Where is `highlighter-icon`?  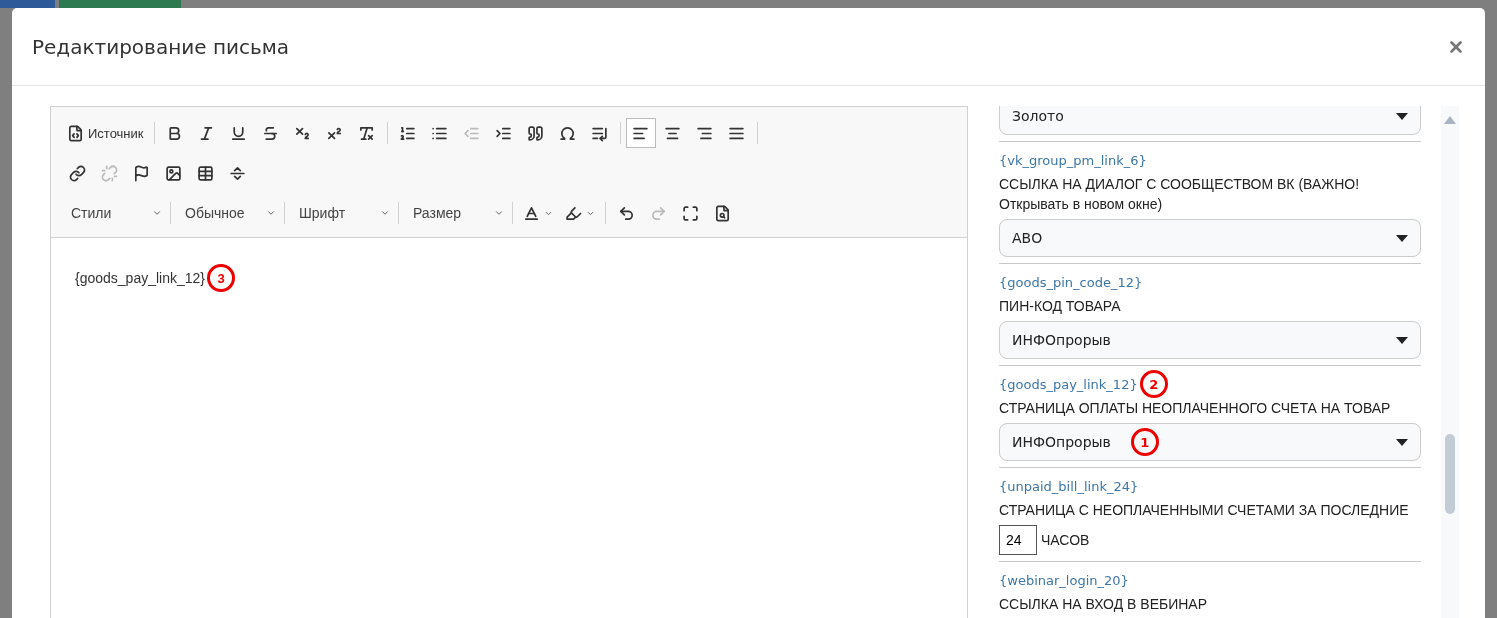
highlighter-icon is located at coordinates (573, 213).